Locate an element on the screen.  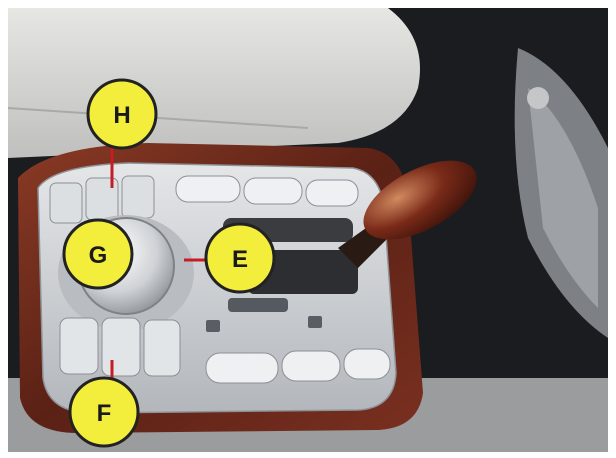
callout-f-label: F is located at coordinates (104, 413).